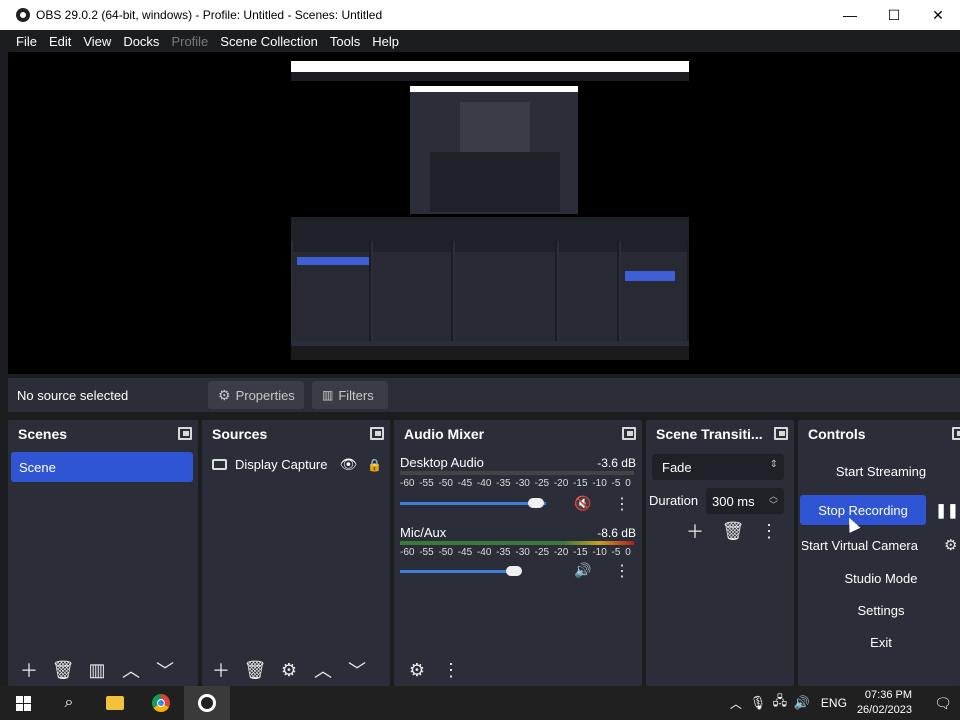  What do you see at coordinates (97, 670) in the screenshot?
I see `scene-filters-button: ▥` at bounding box center [97, 670].